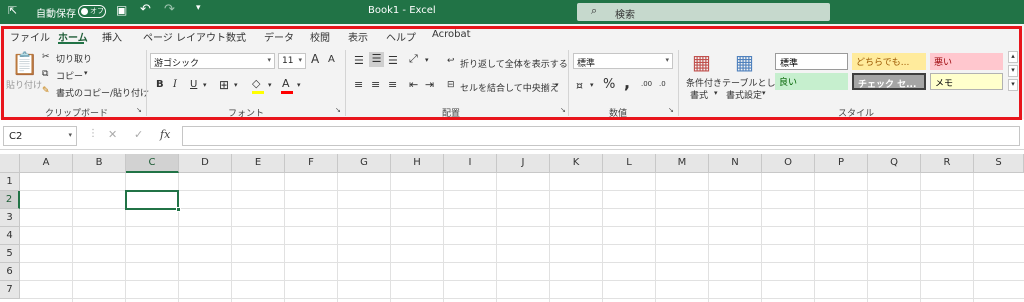 This screenshot has height=302, width=1024. I want to click on enter-button: ✓, so click(138, 134).